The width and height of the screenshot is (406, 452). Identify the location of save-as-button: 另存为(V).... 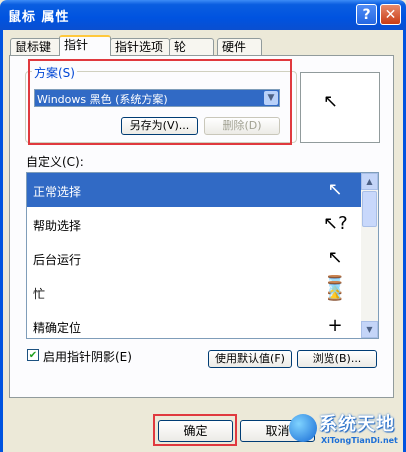
(159, 126).